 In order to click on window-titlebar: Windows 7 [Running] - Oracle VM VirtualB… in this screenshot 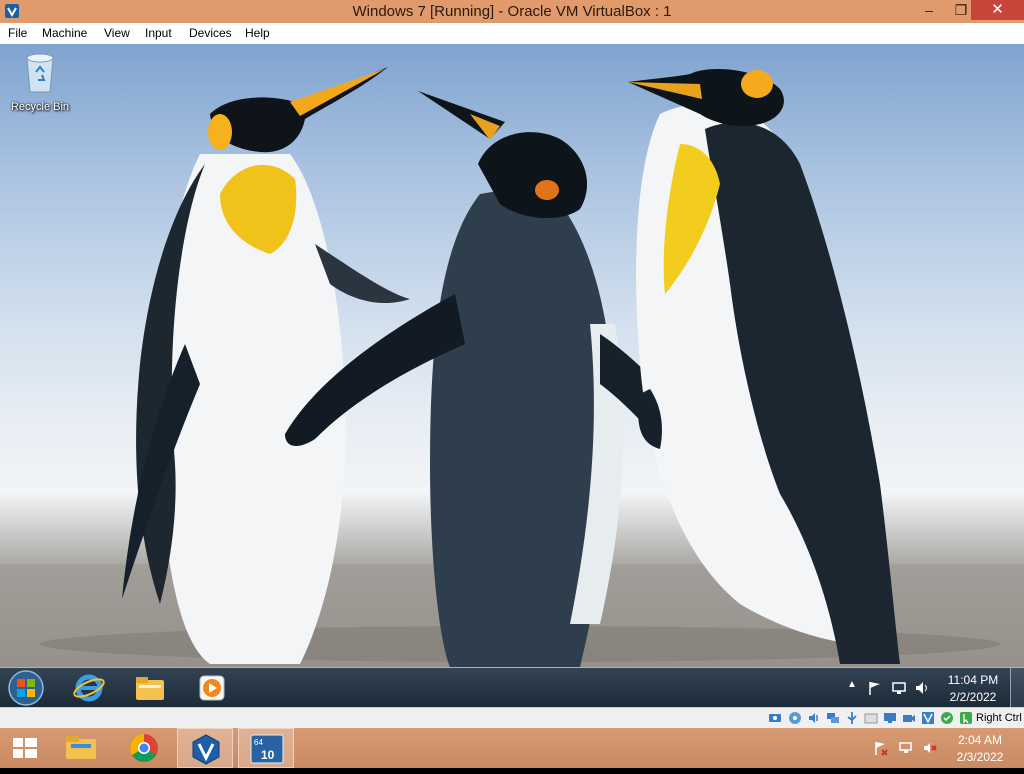, I will do `click(512, 11)`.